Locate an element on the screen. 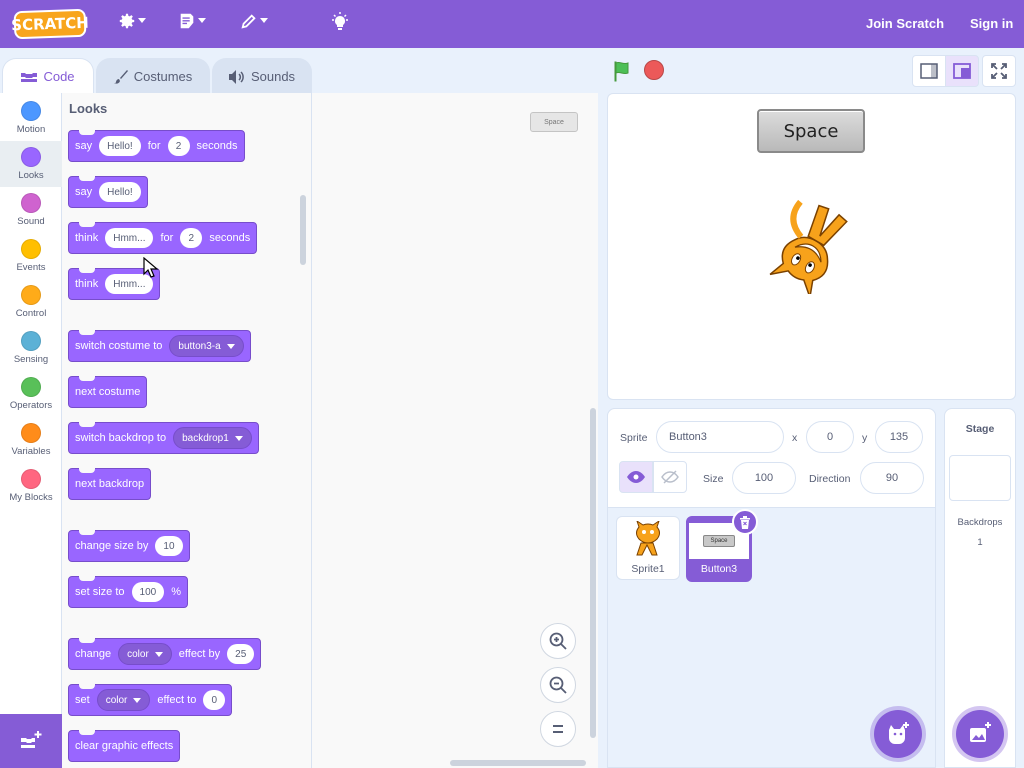 The image size is (1024, 768). x-input: 0 is located at coordinates (830, 437).